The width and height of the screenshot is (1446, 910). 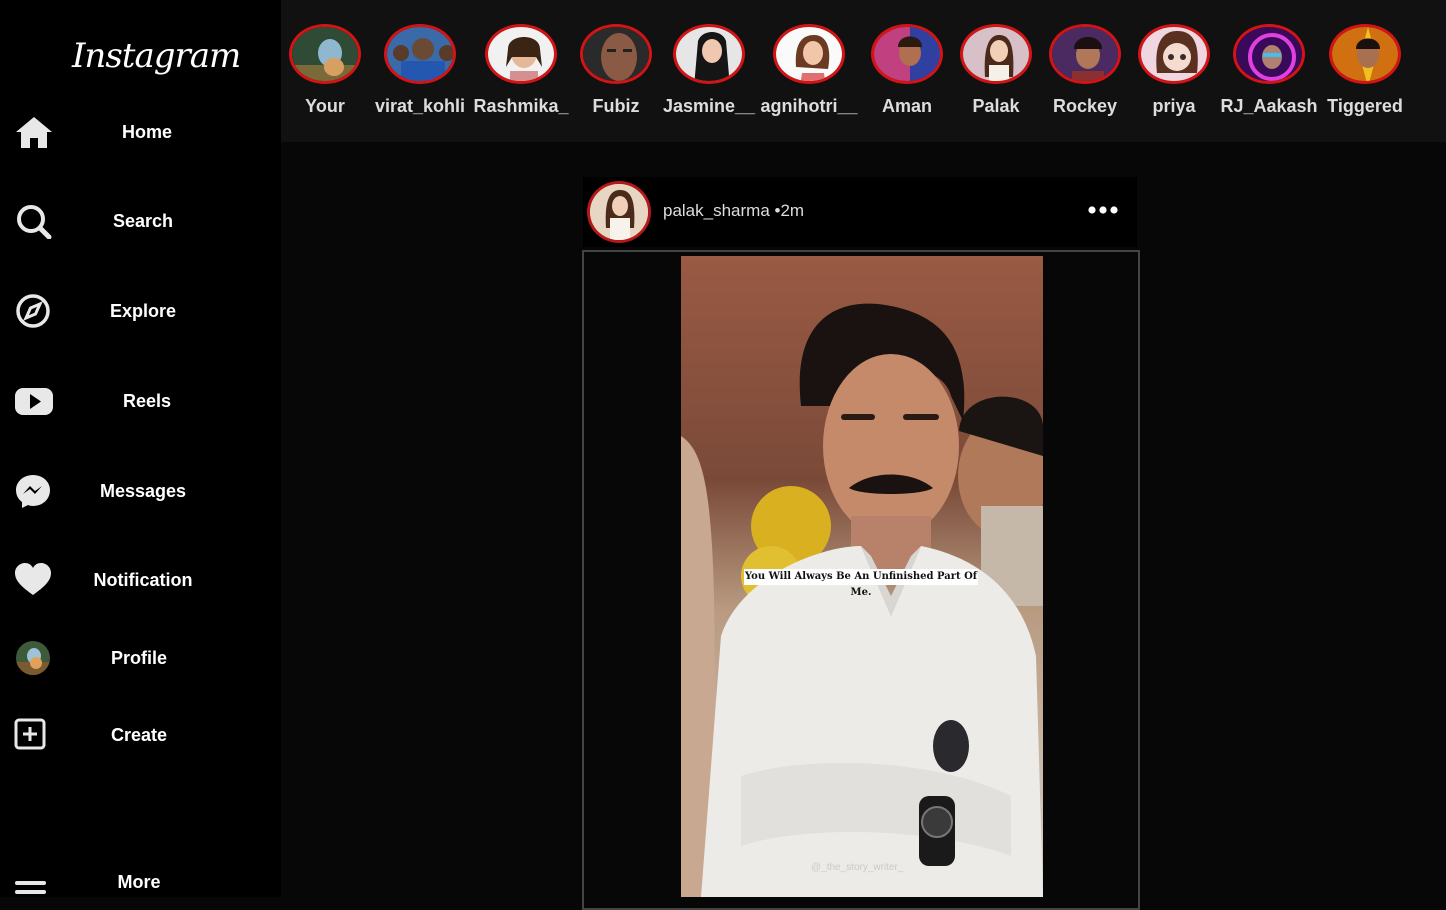 I want to click on post-username: palak_sharma, so click(x=716, y=210).